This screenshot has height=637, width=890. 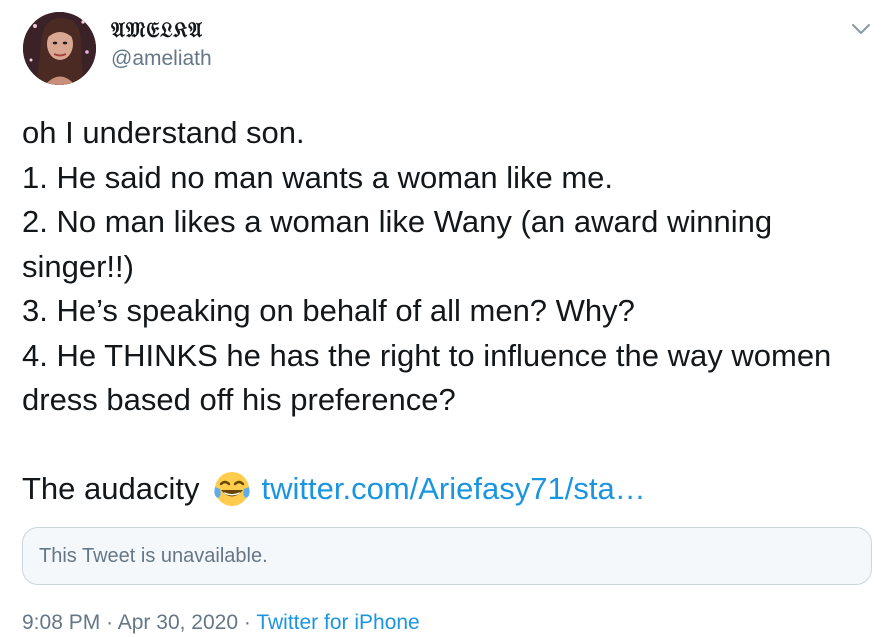 I want to click on handle: @ameliath, so click(x=161, y=59).